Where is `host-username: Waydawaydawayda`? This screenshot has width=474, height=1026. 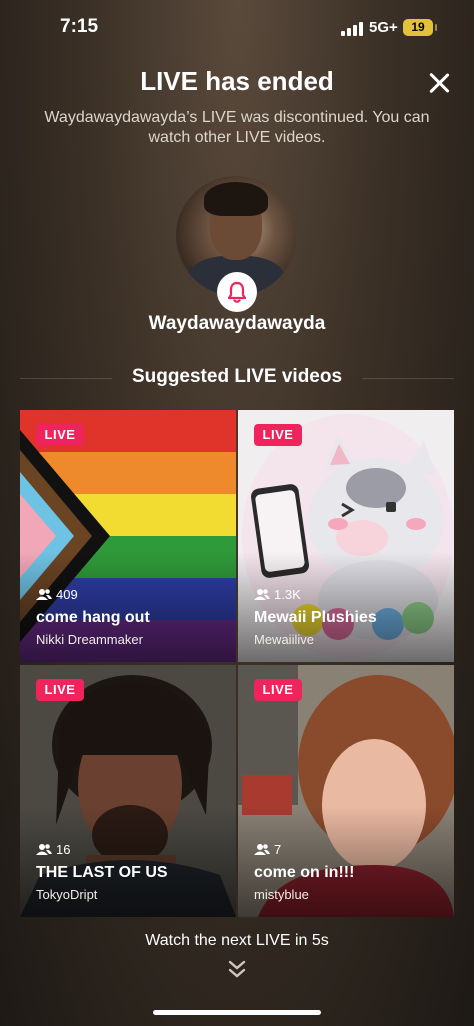 host-username: Waydawaydawayda is located at coordinates (237, 324).